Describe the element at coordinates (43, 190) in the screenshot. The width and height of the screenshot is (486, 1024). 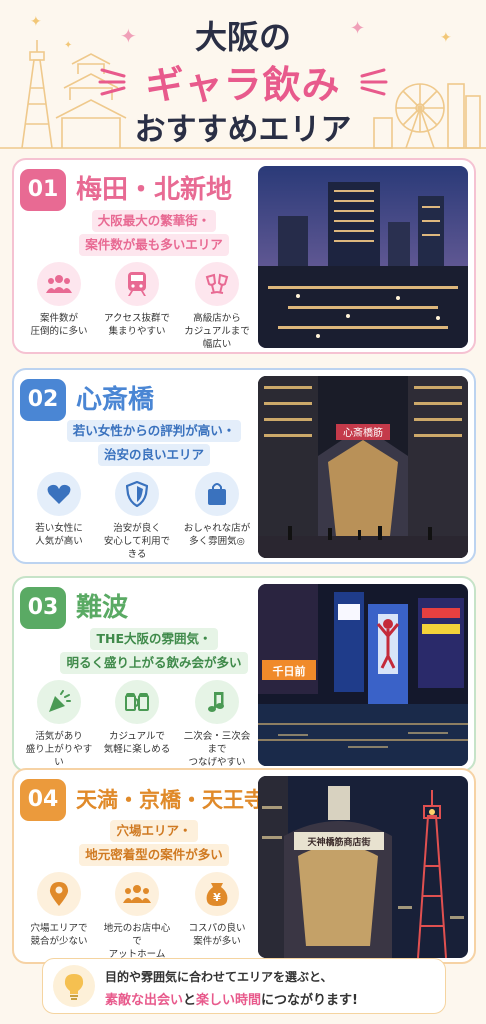
I see `area-number-badge: 01` at that location.